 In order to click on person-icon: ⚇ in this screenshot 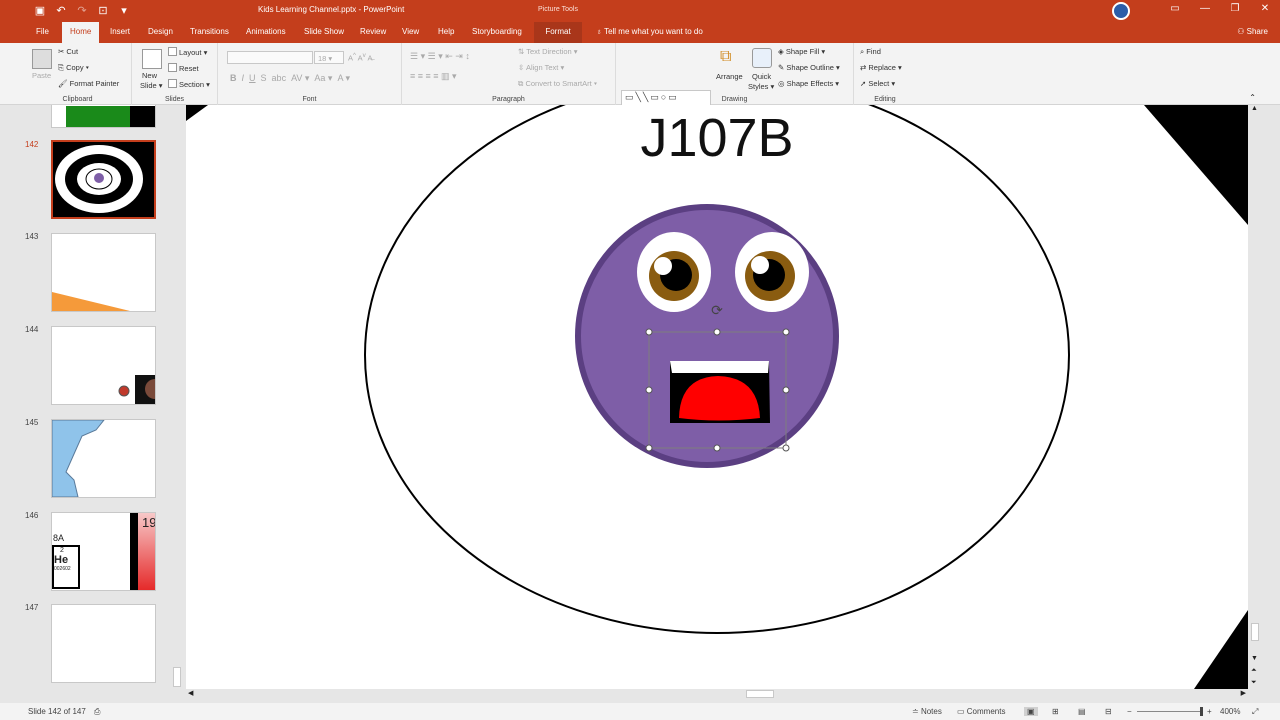, I will do `click(1242, 31)`.